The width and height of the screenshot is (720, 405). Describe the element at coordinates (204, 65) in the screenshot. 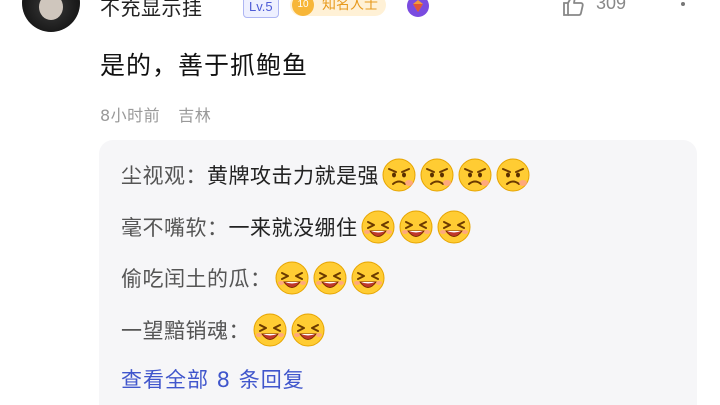

I see `comment-text: 是的，善于抓鲍鱼` at that location.